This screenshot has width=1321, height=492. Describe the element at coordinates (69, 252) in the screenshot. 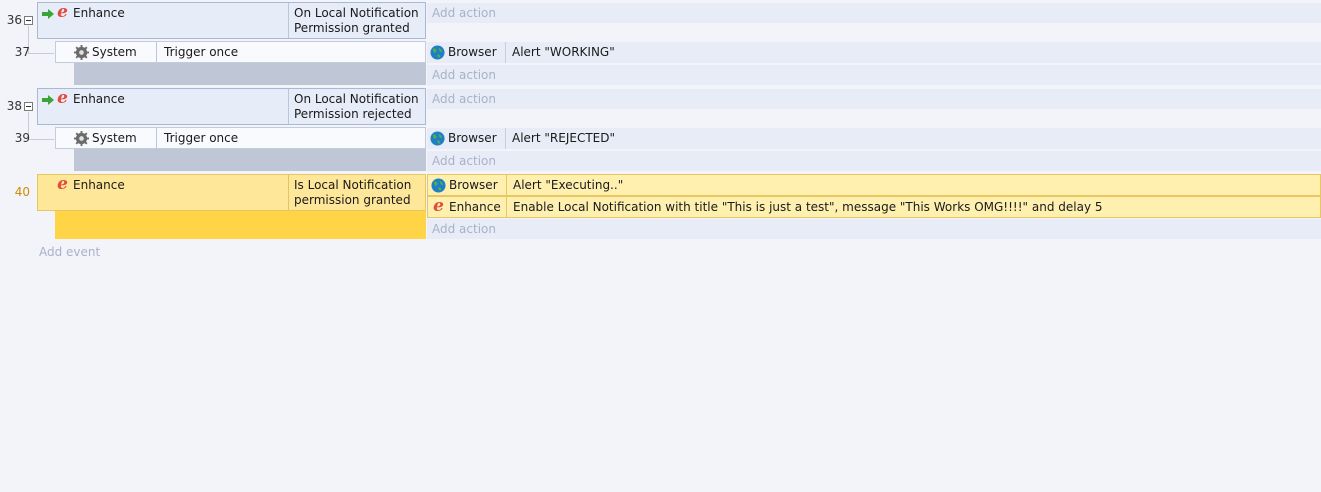

I see `add-event-link: Add event` at that location.